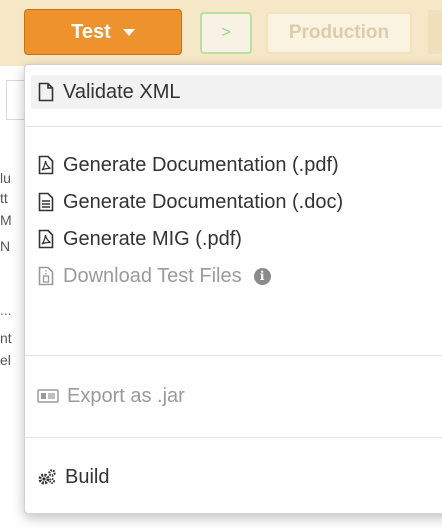  I want to click on background-text-fragment: N, so click(5, 246).